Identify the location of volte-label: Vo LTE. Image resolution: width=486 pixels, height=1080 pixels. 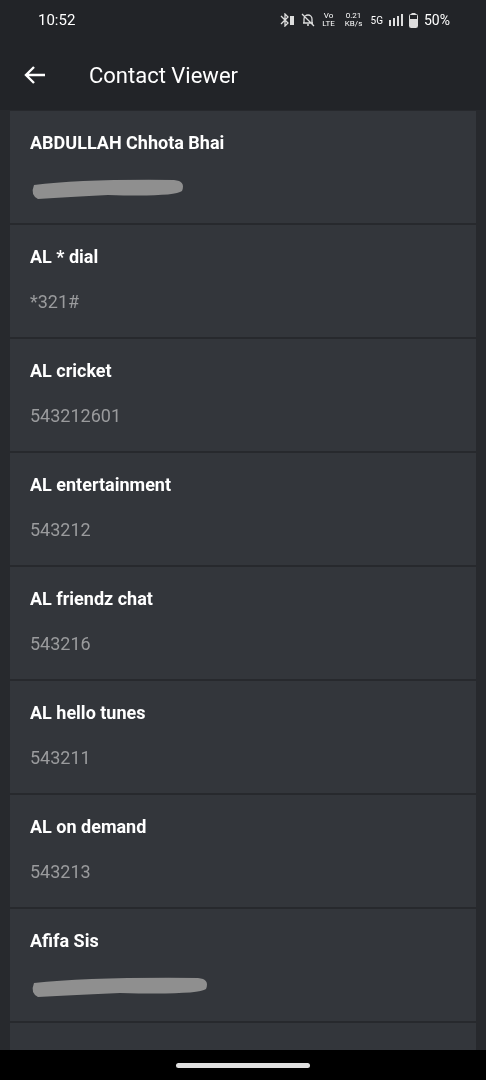
(328, 20).